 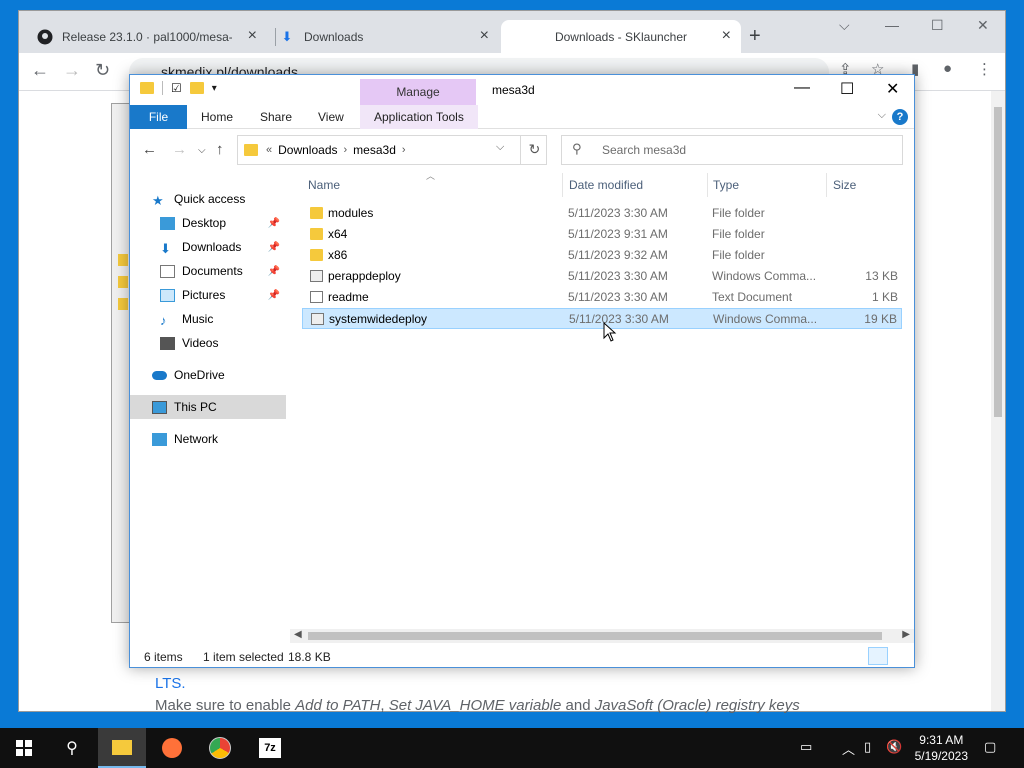 What do you see at coordinates (419, 117) in the screenshot?
I see `tab-application-tools: Application Tools` at bounding box center [419, 117].